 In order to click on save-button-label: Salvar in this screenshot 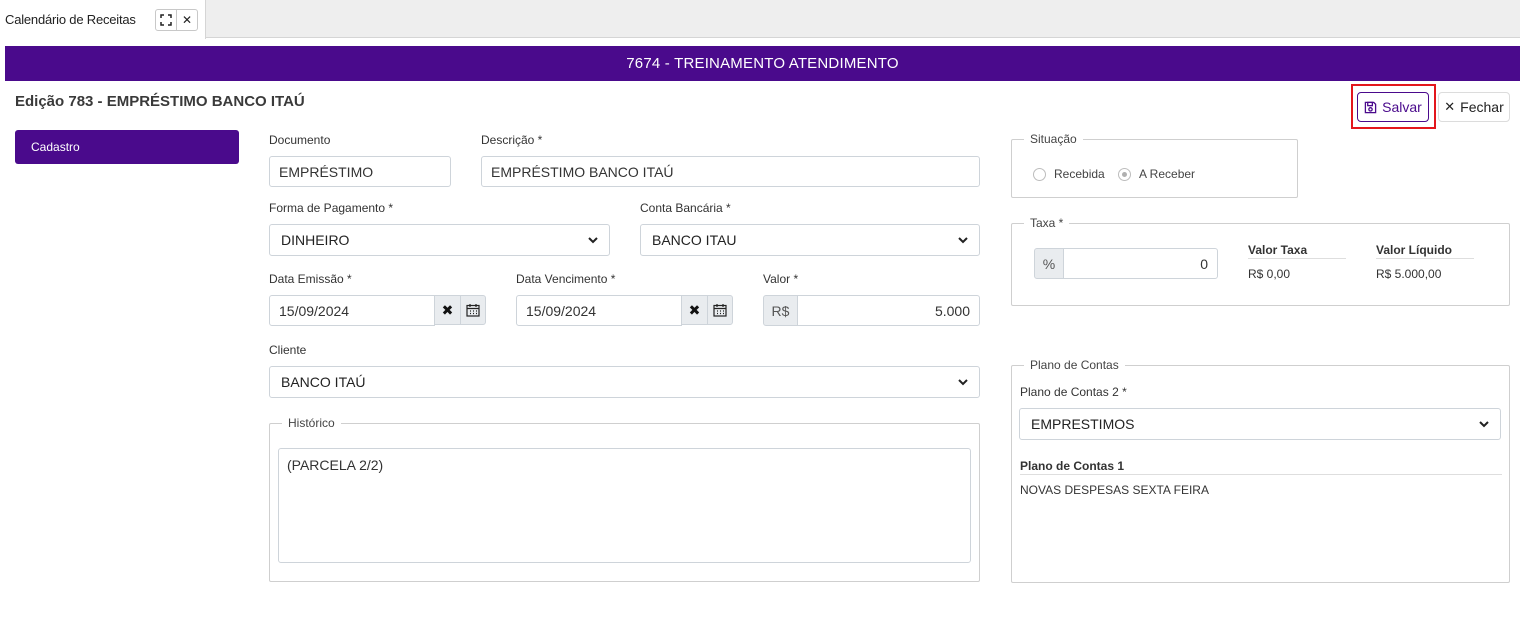, I will do `click(1402, 107)`.